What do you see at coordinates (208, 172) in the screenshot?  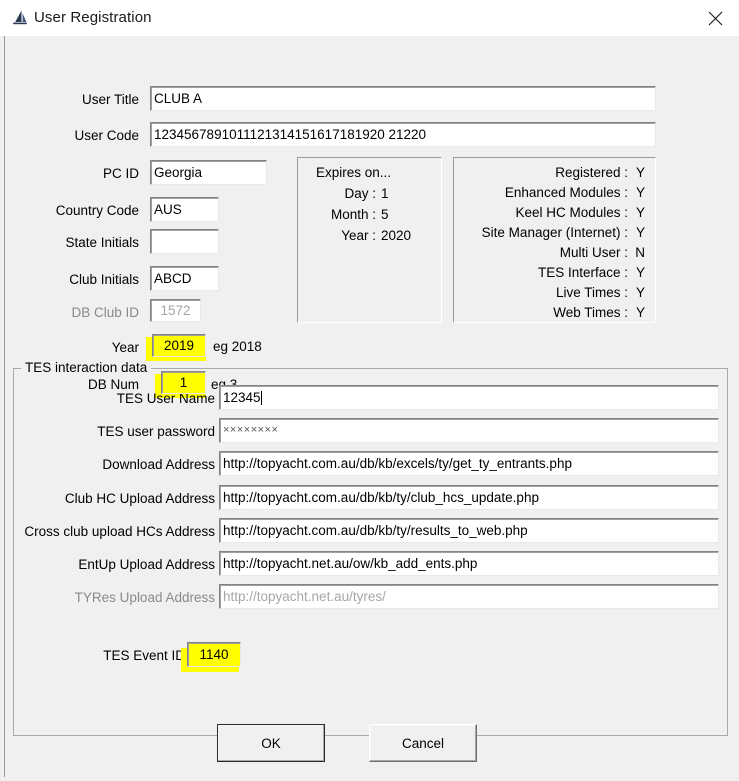 I see `pc-id-input: Georgia` at bounding box center [208, 172].